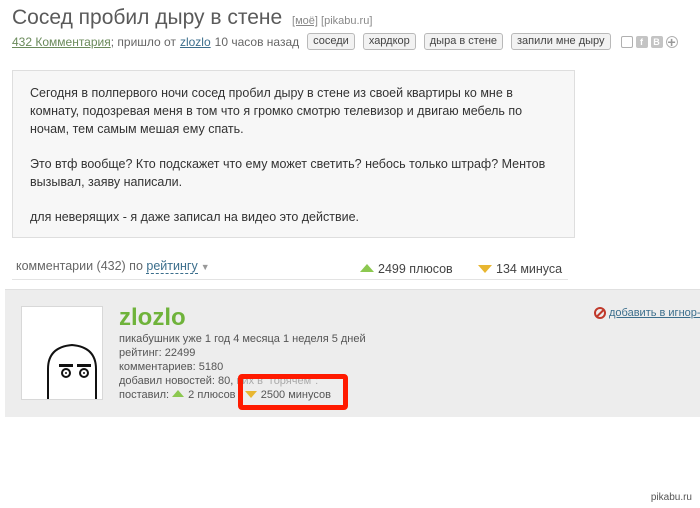 The width and height of the screenshot is (700, 508). Describe the element at coordinates (463, 41) in the screenshot. I see `tag-hole-in-wall: дыра в стене` at that location.